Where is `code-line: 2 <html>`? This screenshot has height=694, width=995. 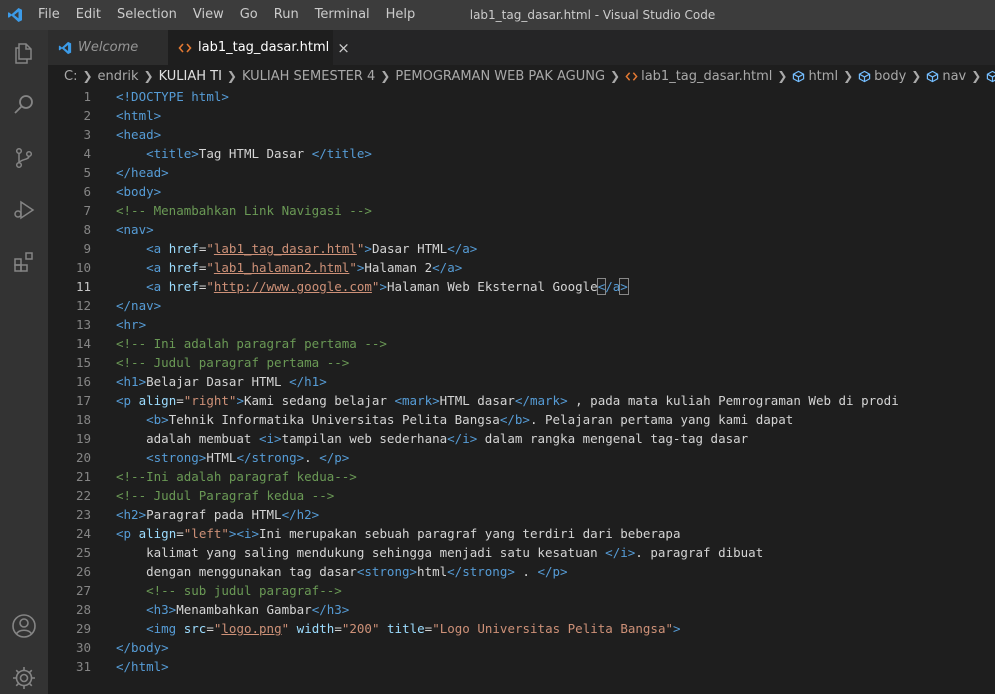
code-line: 2 <html> is located at coordinates (521, 115).